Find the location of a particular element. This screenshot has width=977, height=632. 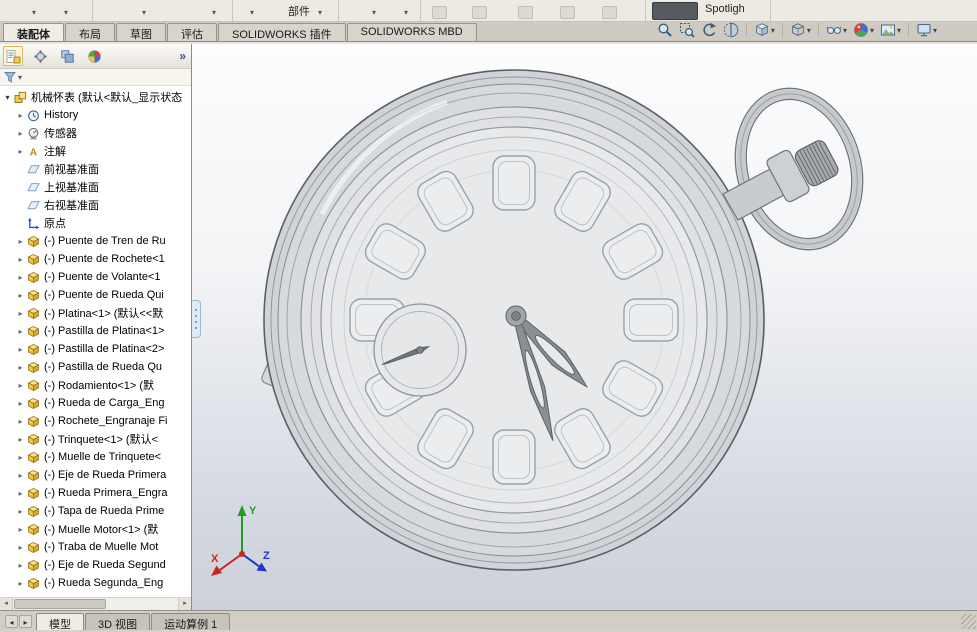

tree-item-part: (-) Puente de Rochete<1 is located at coordinates (95, 259).